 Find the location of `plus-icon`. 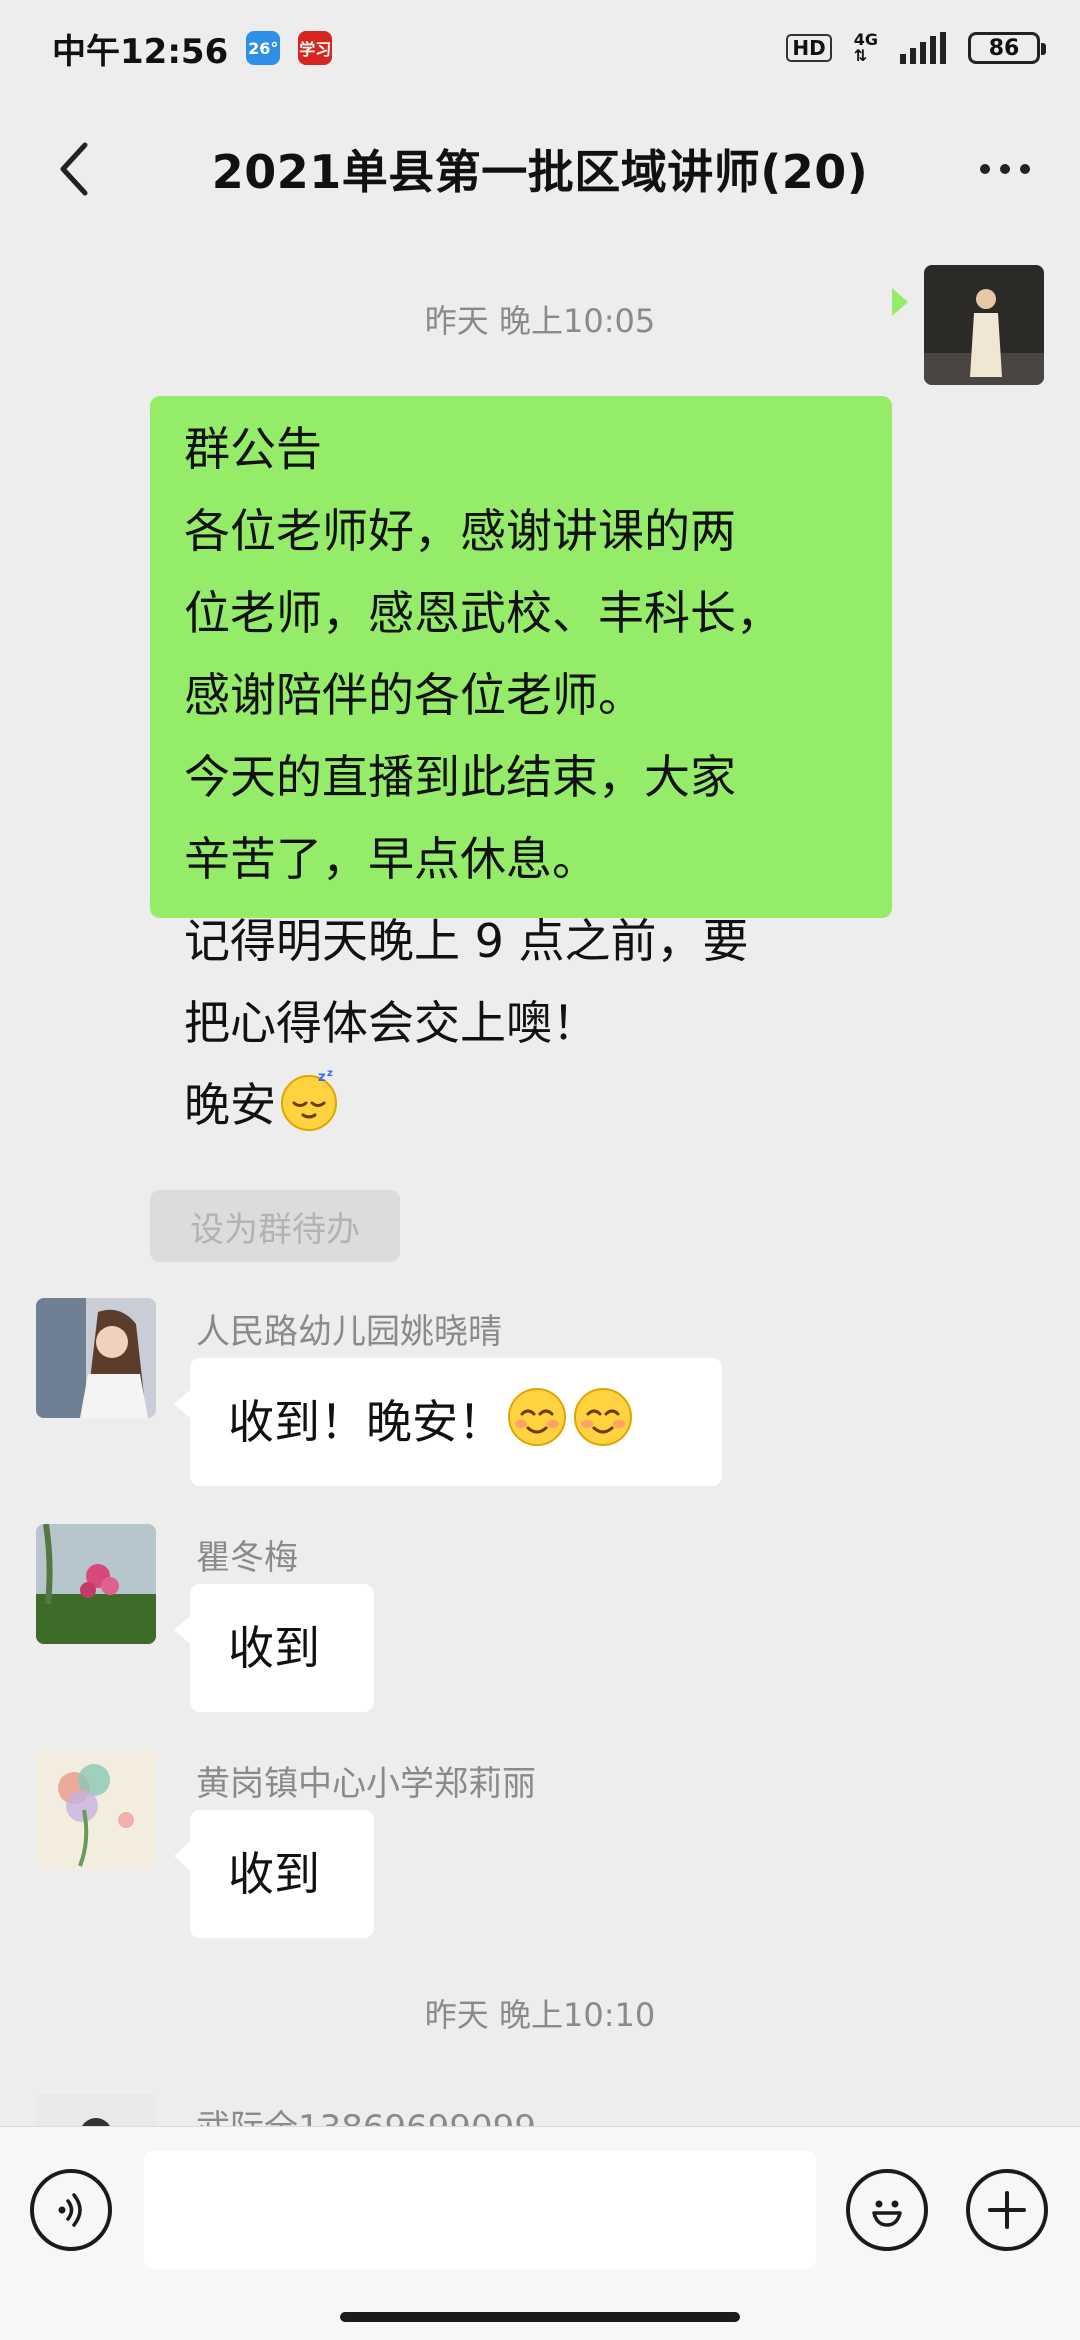

plus-icon is located at coordinates (1007, 2210).